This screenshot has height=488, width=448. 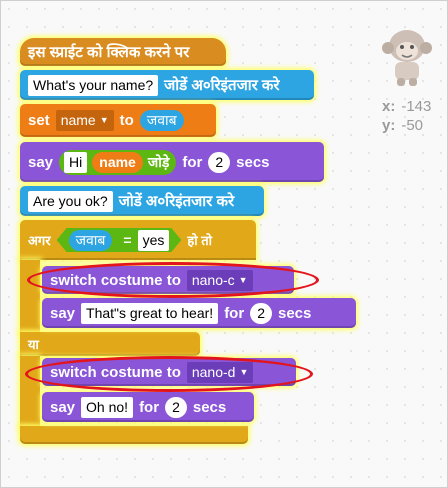 I want to click on hat-label: इस स्प्राईट को क्लिक करने पर, so click(x=109, y=52).